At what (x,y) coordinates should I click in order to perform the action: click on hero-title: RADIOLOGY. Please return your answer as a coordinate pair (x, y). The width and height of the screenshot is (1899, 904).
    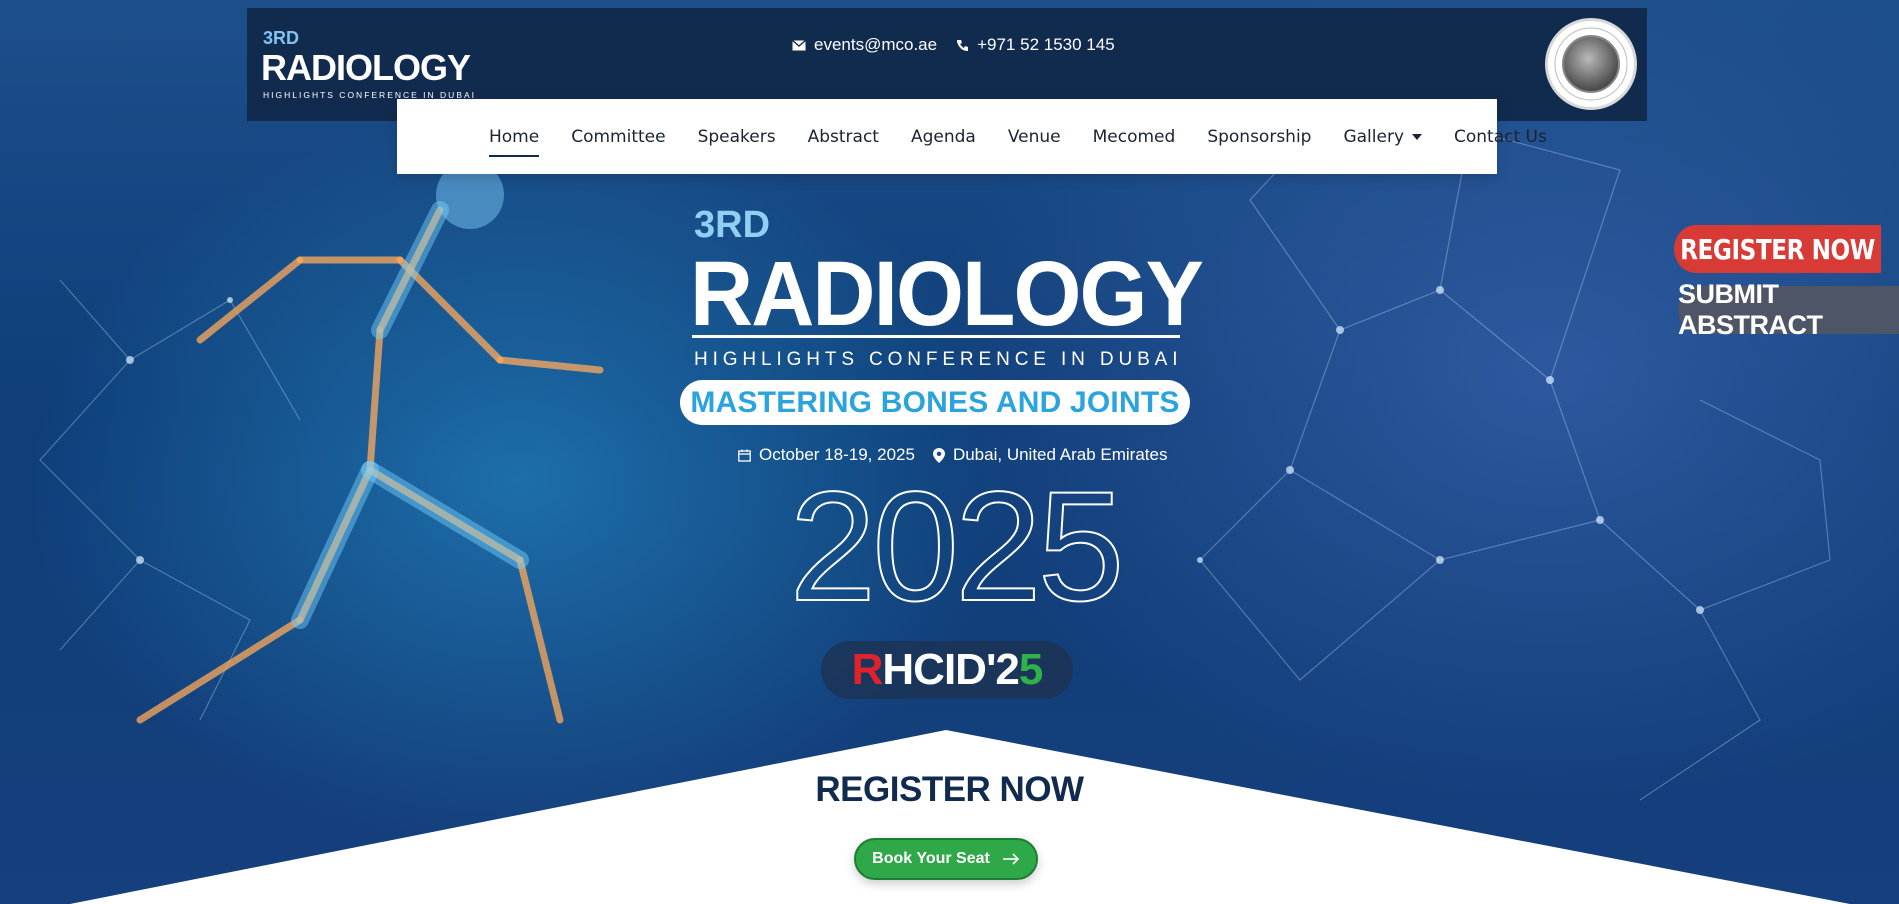
    Looking at the image, I should click on (946, 294).